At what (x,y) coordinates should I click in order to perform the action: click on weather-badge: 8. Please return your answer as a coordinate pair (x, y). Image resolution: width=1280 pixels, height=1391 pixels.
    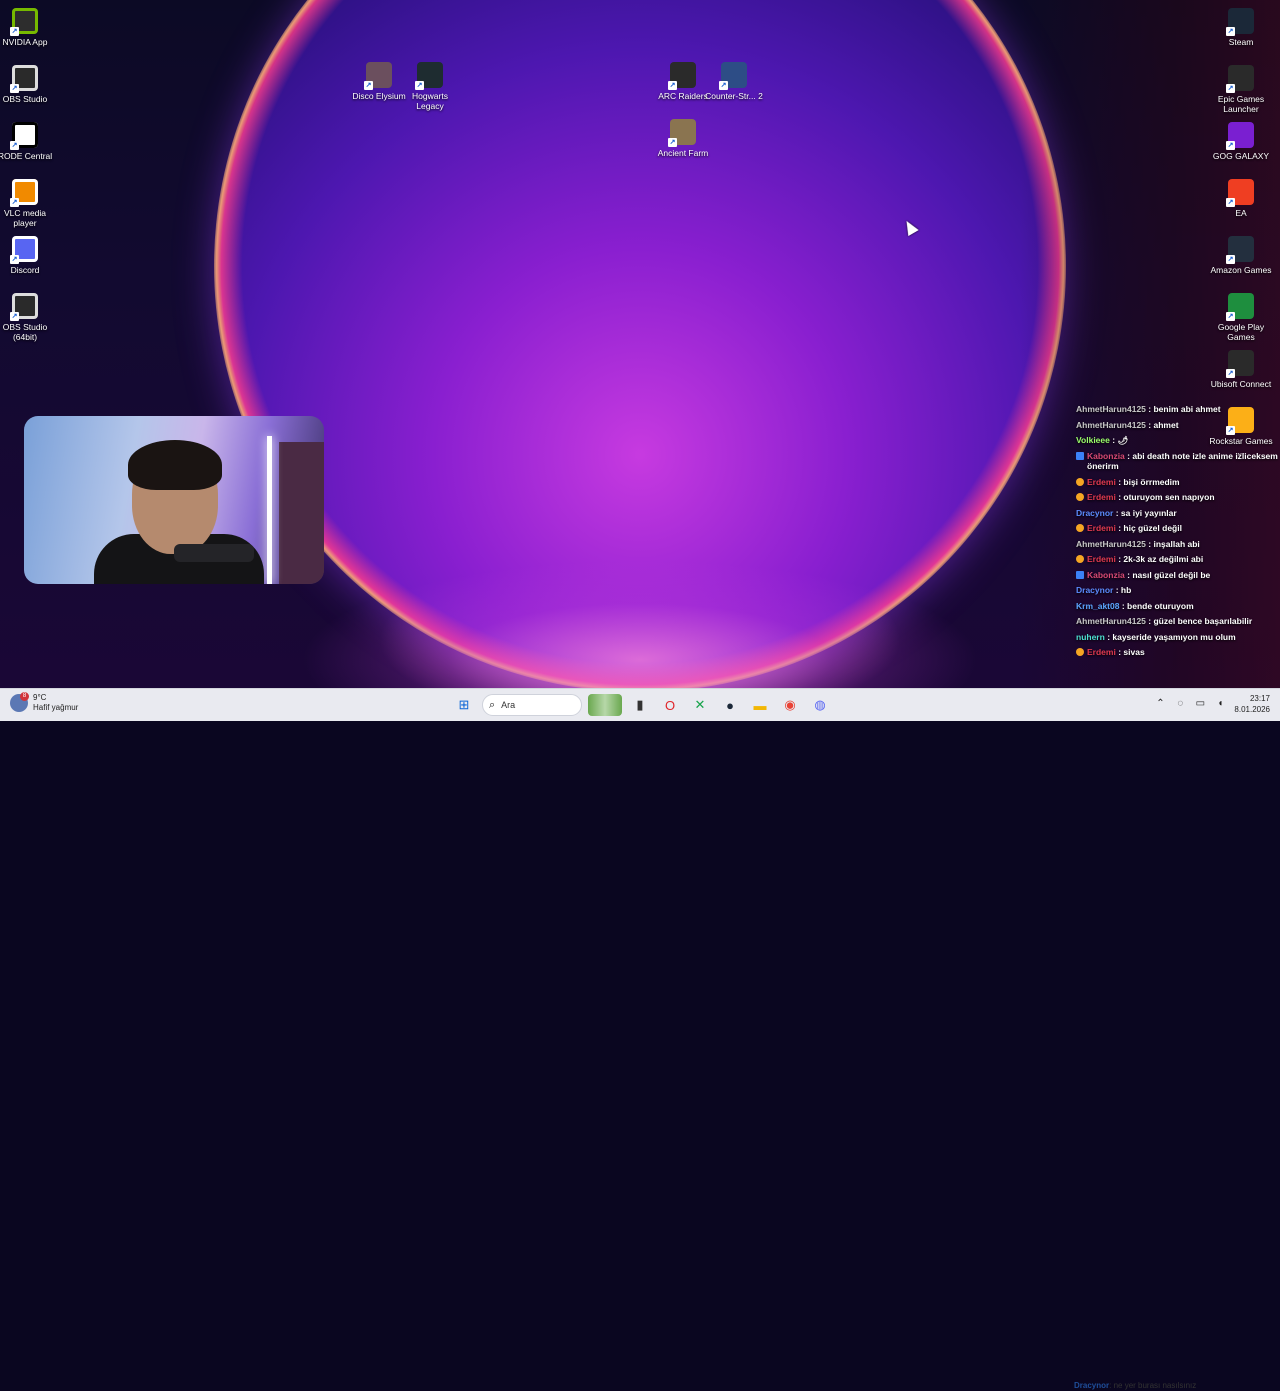
    Looking at the image, I should click on (24, 696).